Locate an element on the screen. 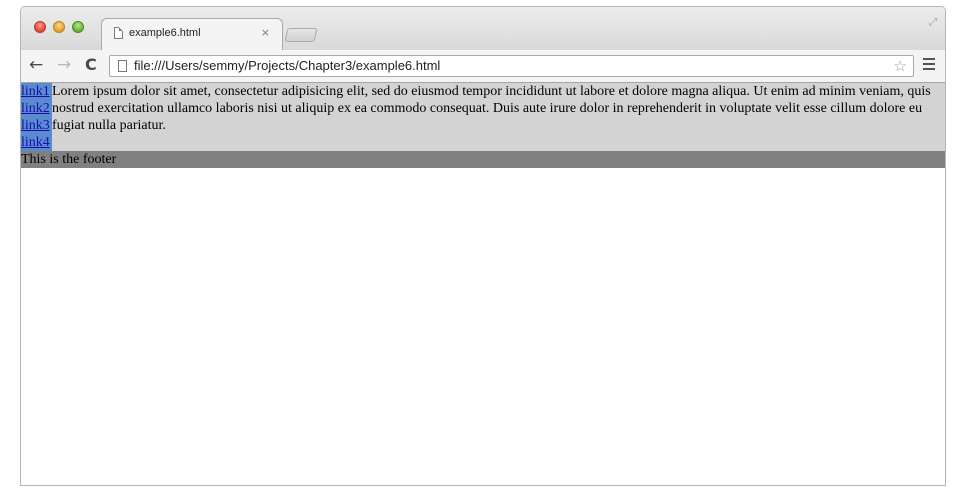 The height and width of the screenshot is (499, 956). tab-example6: example6.html × is located at coordinates (192, 34).